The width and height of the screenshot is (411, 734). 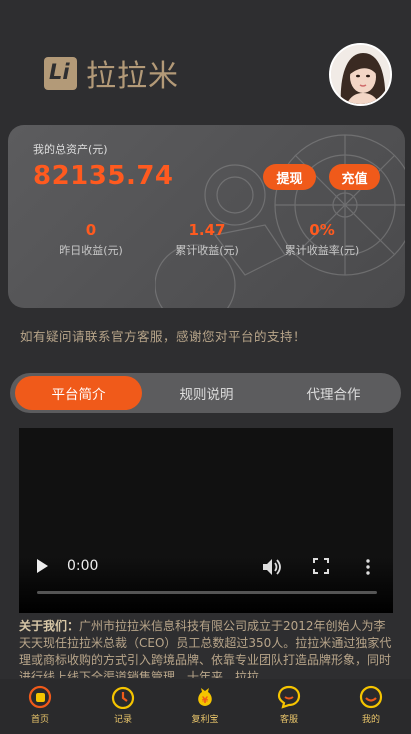 What do you see at coordinates (205, 720) in the screenshot?
I see `tabbar-label: 复利宝` at bounding box center [205, 720].